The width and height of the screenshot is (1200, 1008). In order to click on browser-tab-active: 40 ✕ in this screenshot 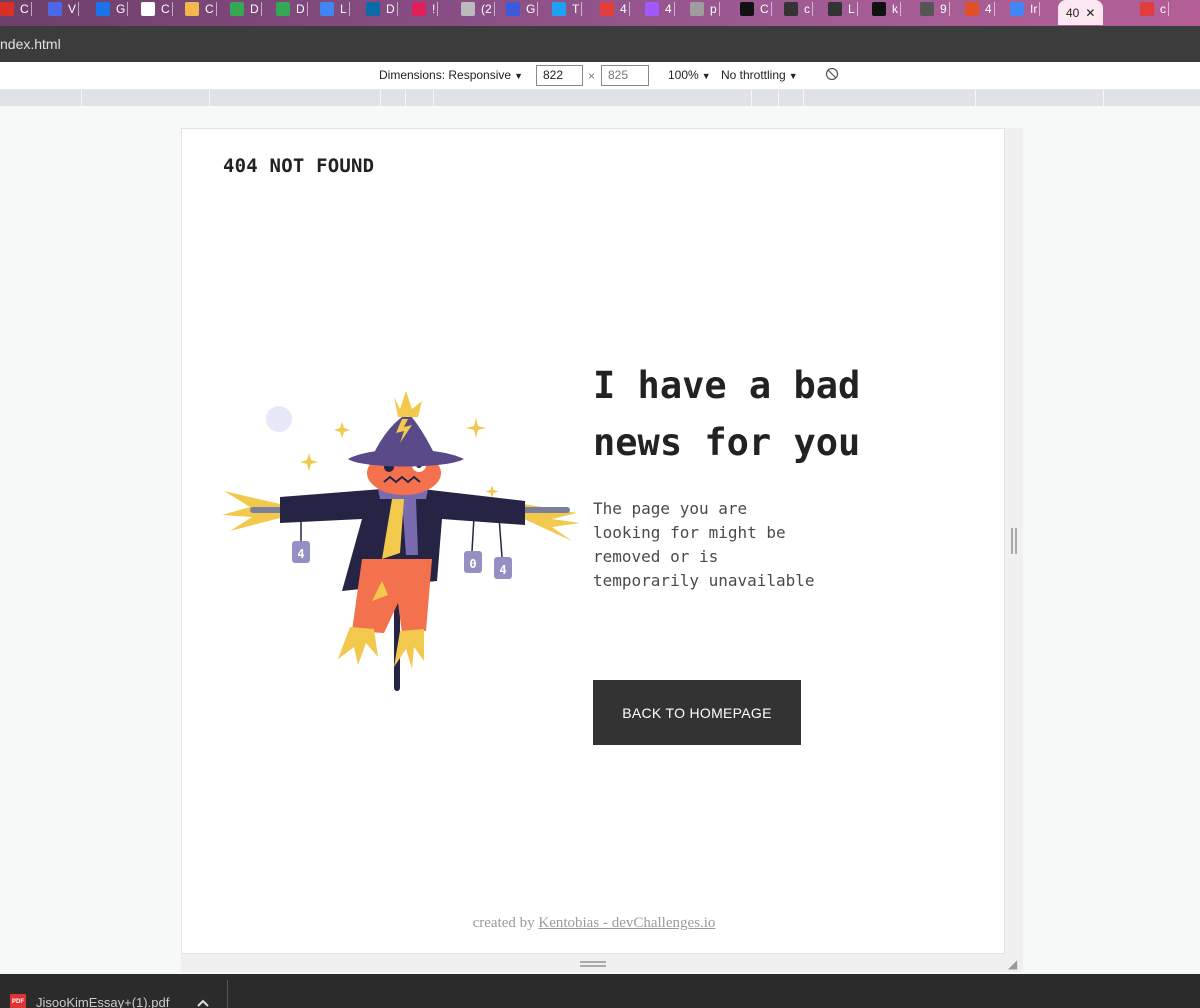, I will do `click(1081, 12)`.